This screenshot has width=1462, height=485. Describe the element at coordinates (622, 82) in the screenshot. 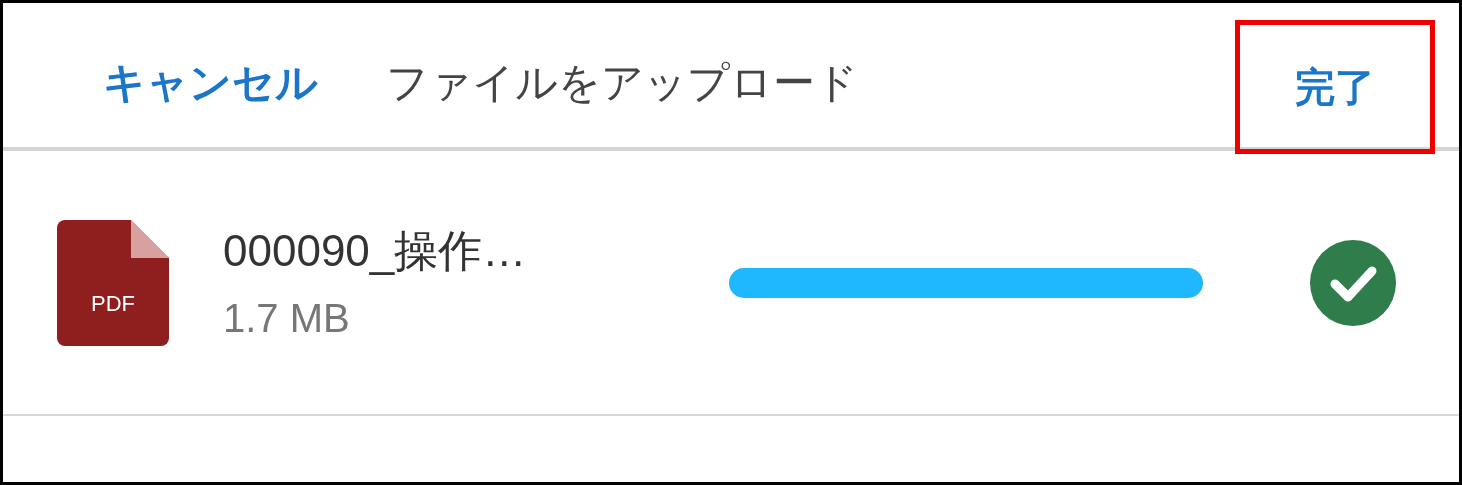

I see `dialog-title: ファイルをアップロード` at that location.